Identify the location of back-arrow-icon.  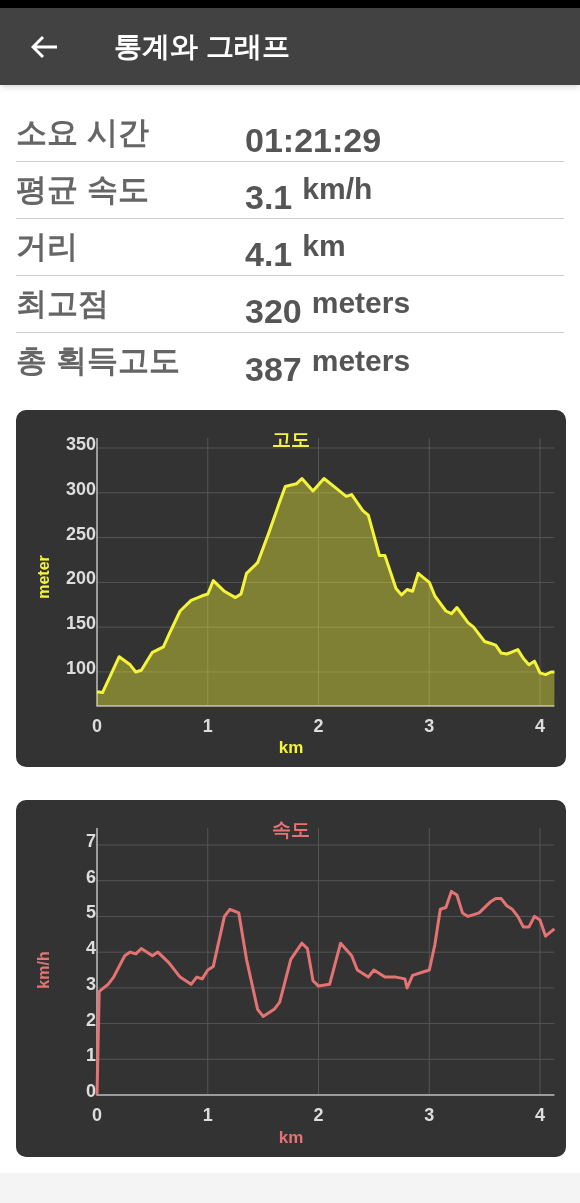
(45, 46).